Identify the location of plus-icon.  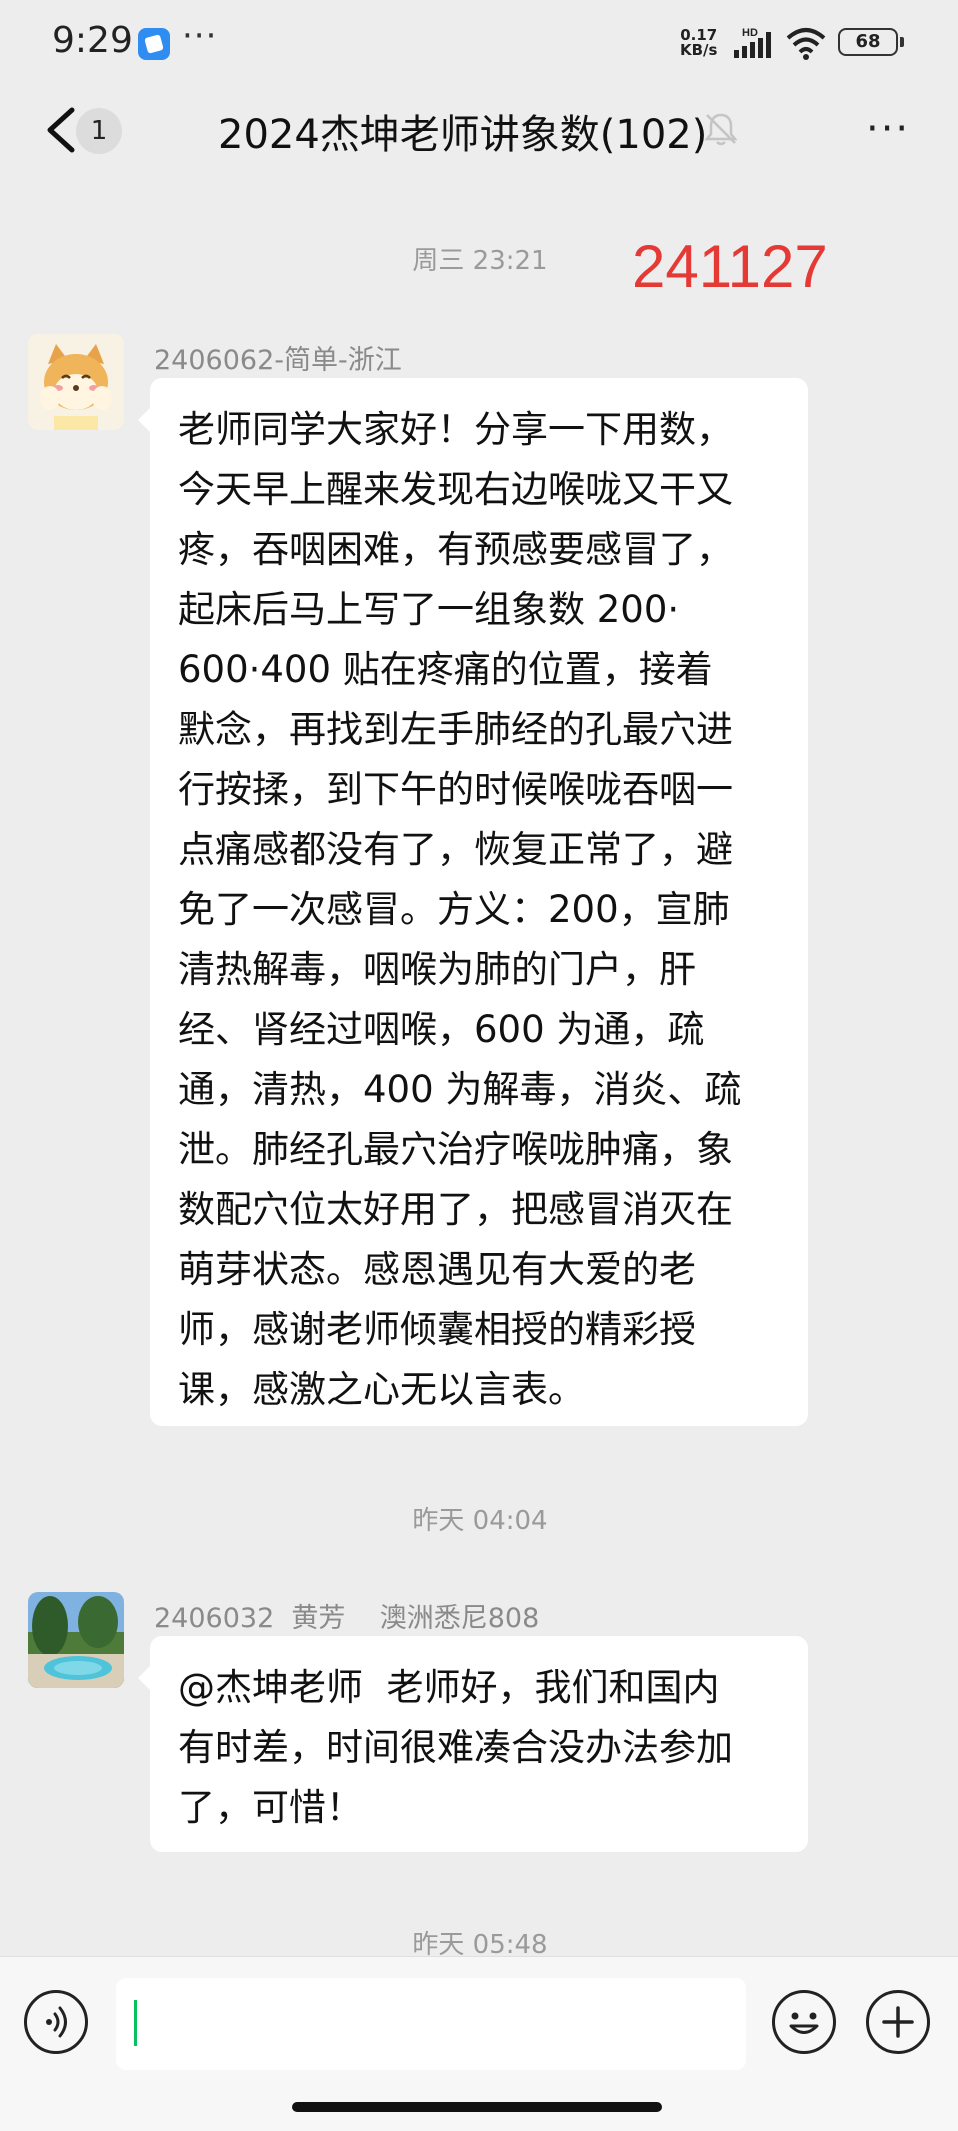
(898, 2022).